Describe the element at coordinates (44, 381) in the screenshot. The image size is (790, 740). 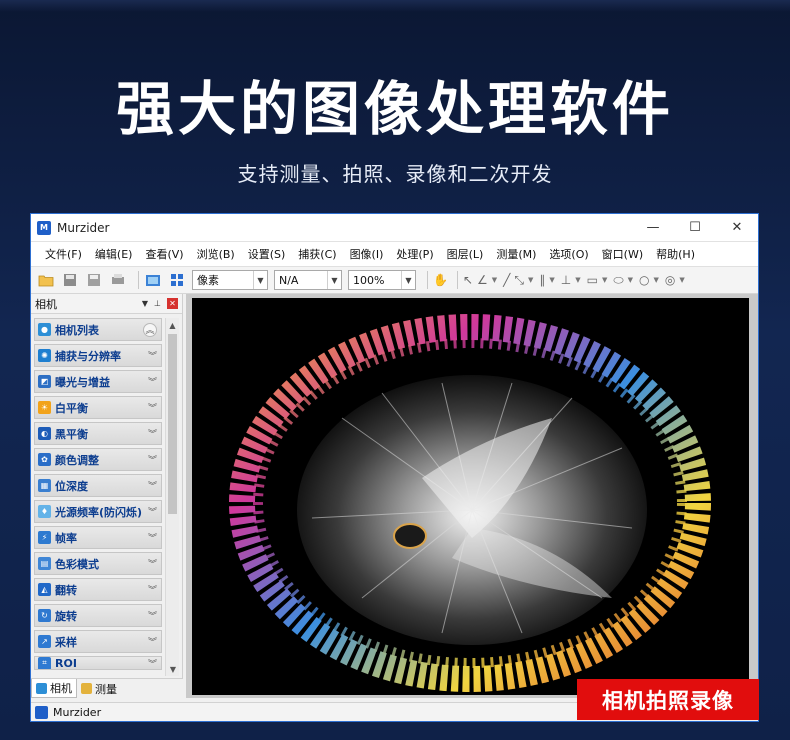
I see `exposure-icon: ◩` at that location.